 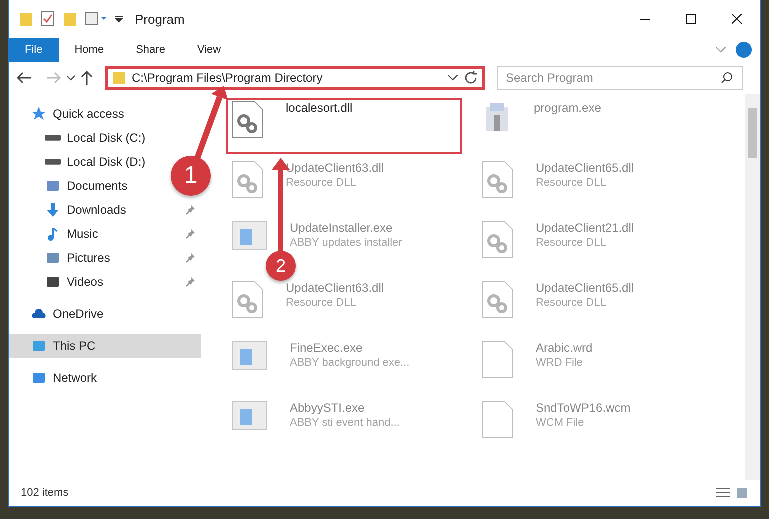 I want to click on ribbon-tab: View, so click(x=209, y=50).